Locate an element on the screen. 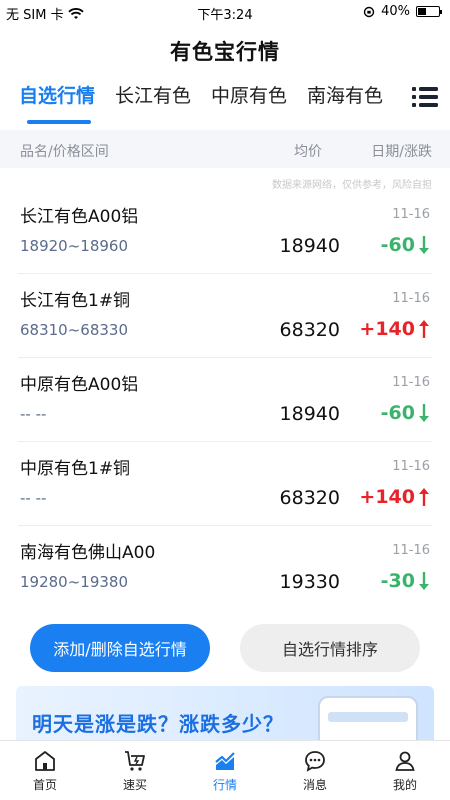 This screenshot has height=800, width=450. battery-icon is located at coordinates (429, 11).